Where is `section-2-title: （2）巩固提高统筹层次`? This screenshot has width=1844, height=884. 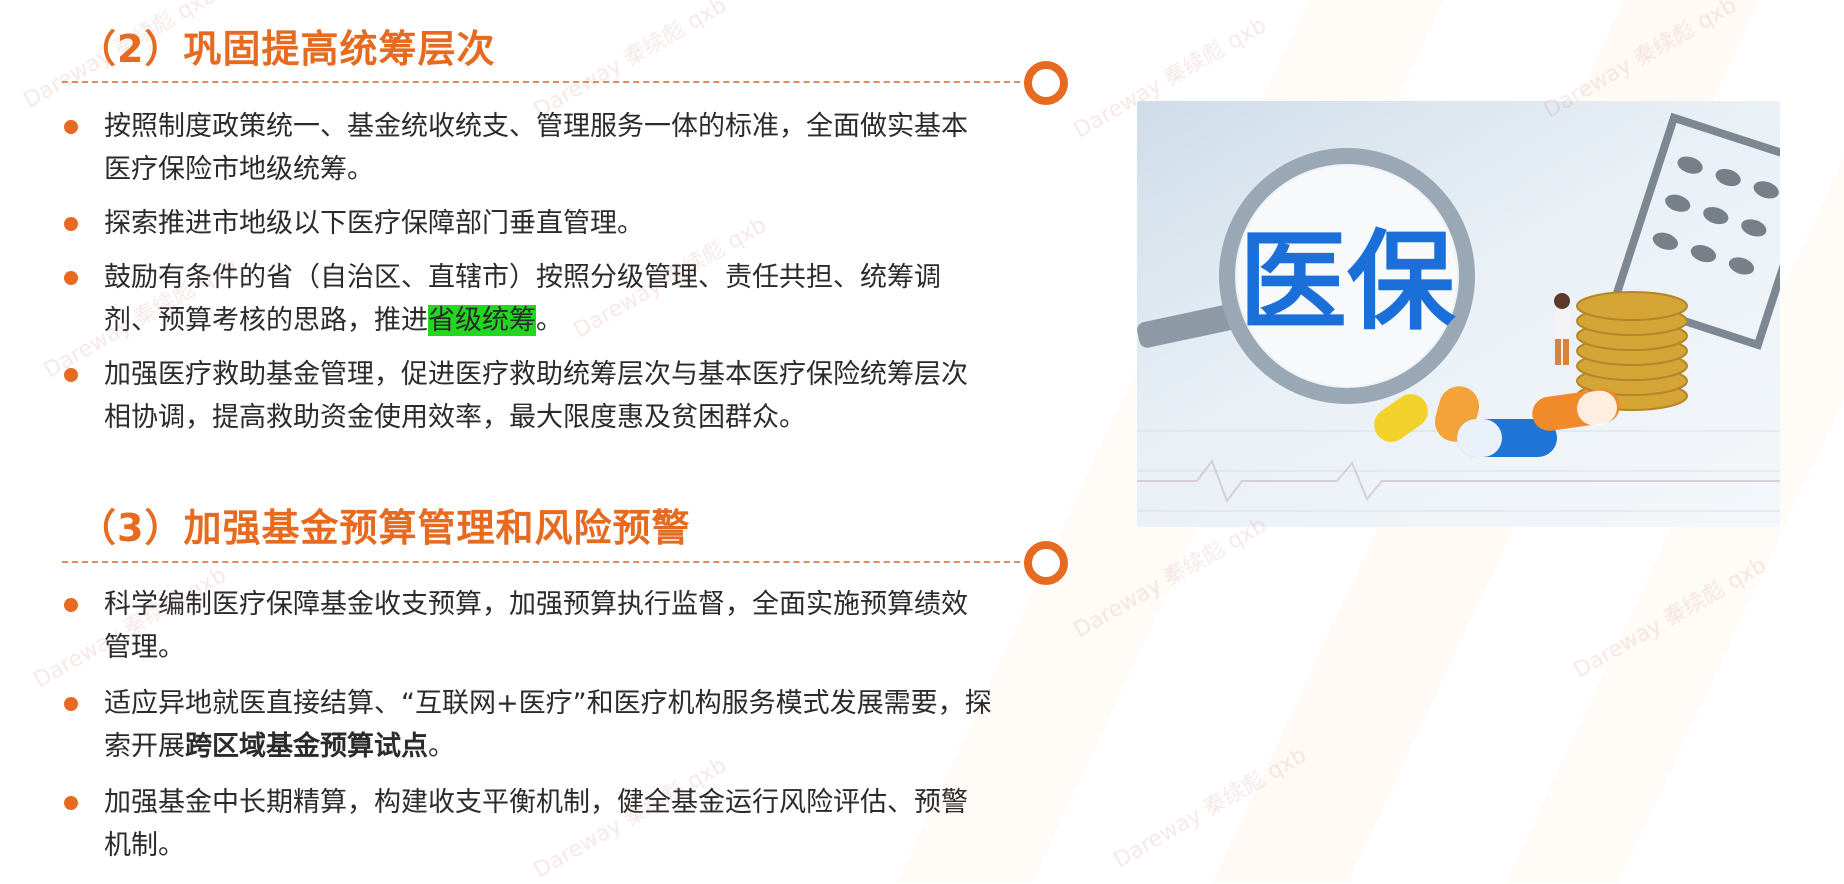 section-2-title: （2）巩固提高统筹层次 is located at coordinates (287, 49).